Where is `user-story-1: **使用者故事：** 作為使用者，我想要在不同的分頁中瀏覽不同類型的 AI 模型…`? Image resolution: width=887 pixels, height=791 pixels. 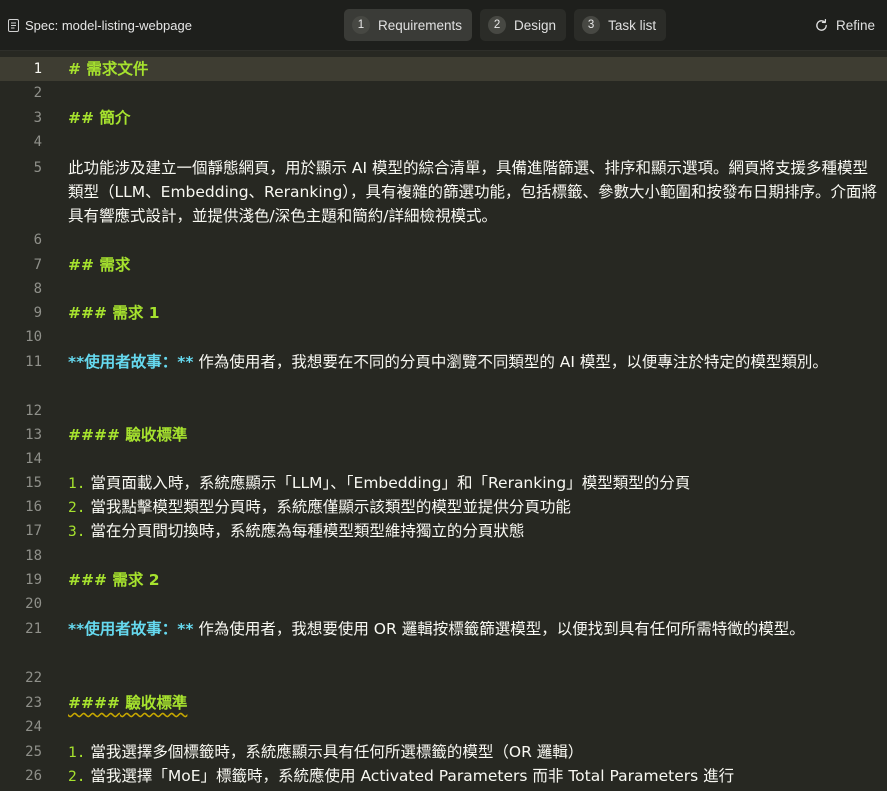 user-story-1: **使用者故事：** 作為使用者，我想要在不同的分頁中瀏覽不同類型的 AI 模型… is located at coordinates (475, 362).